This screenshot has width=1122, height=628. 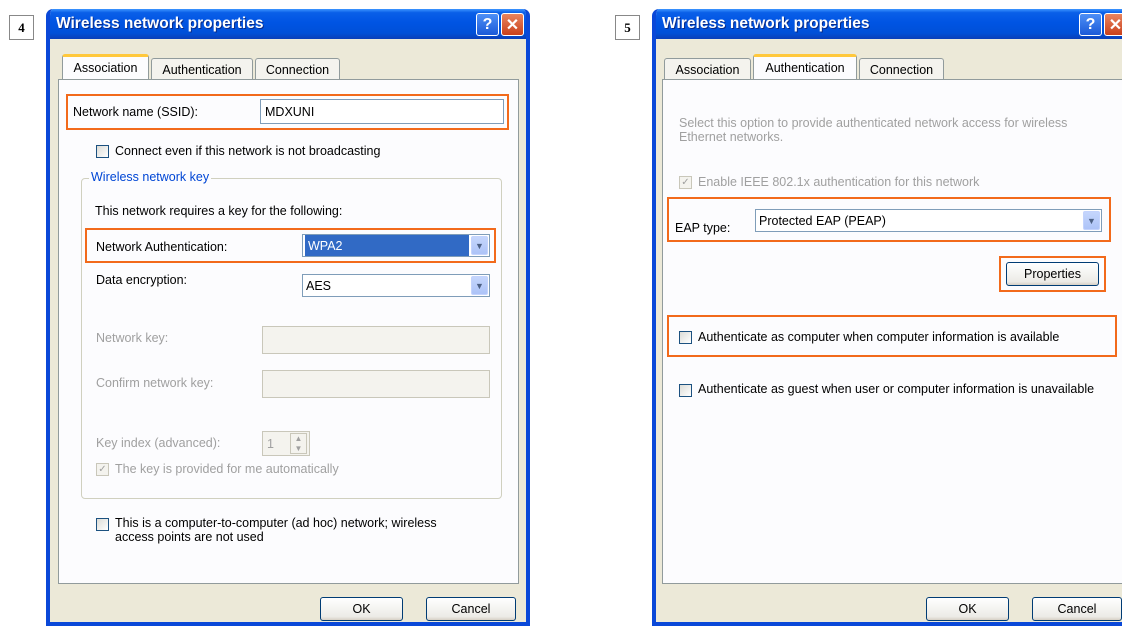 What do you see at coordinates (396, 285) in the screenshot?
I see `encryption-select: AES ▼` at bounding box center [396, 285].